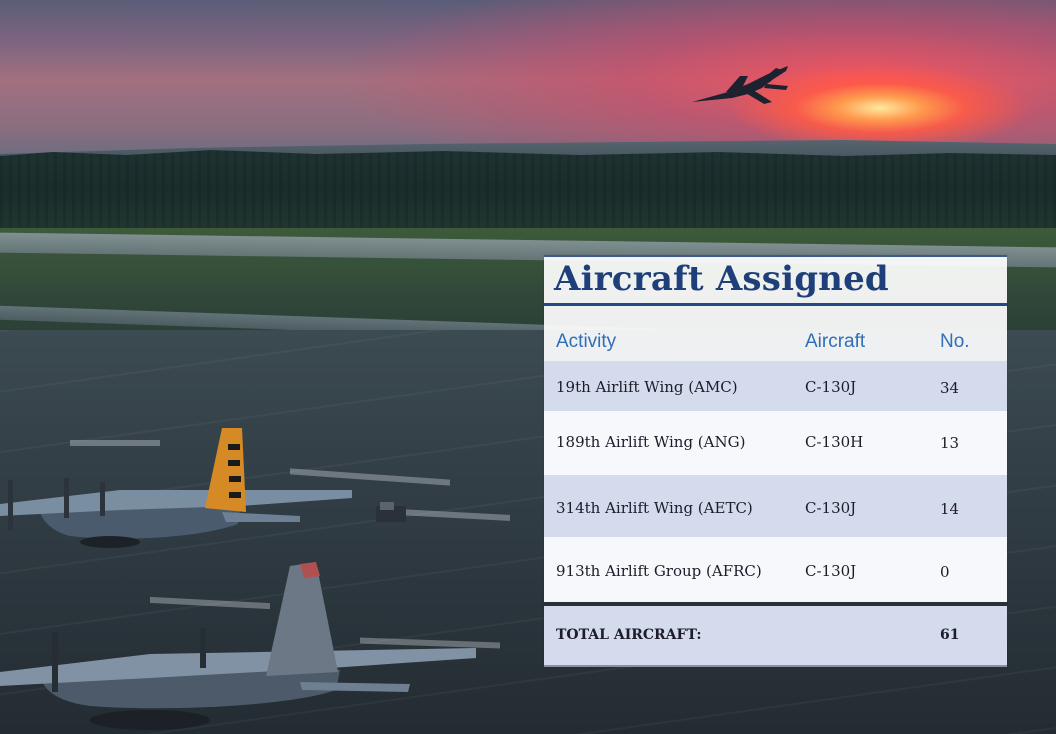  I want to click on ground-vehicle-icon, so click(391, 512).